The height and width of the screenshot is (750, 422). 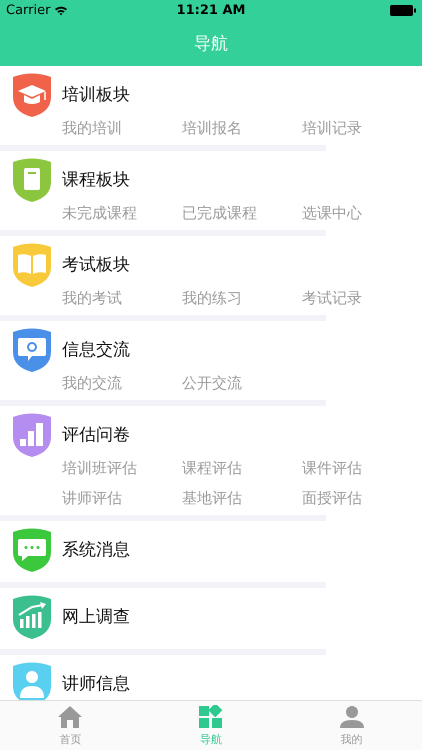 What do you see at coordinates (332, 128) in the screenshot?
I see `section-link: 培训记录` at bounding box center [332, 128].